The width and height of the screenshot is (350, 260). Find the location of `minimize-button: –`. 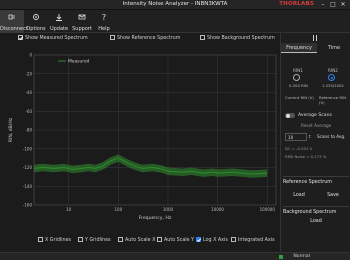

minimize-button: – is located at coordinates (323, 5).